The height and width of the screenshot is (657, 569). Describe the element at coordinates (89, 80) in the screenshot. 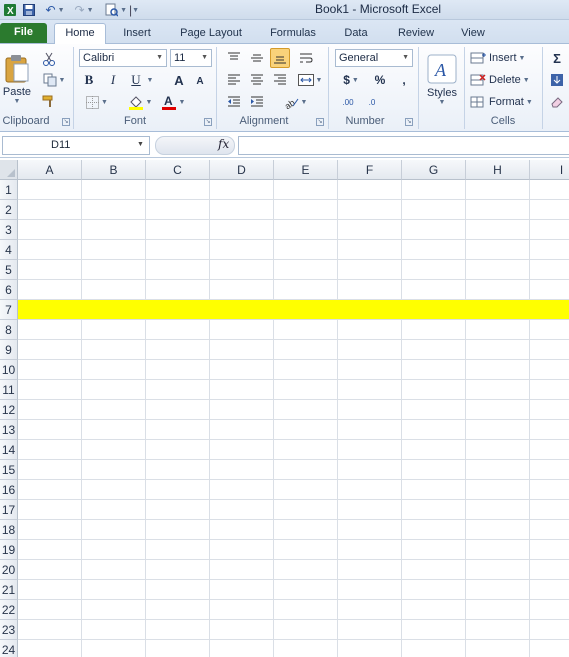

I see `bold-button: B` at that location.